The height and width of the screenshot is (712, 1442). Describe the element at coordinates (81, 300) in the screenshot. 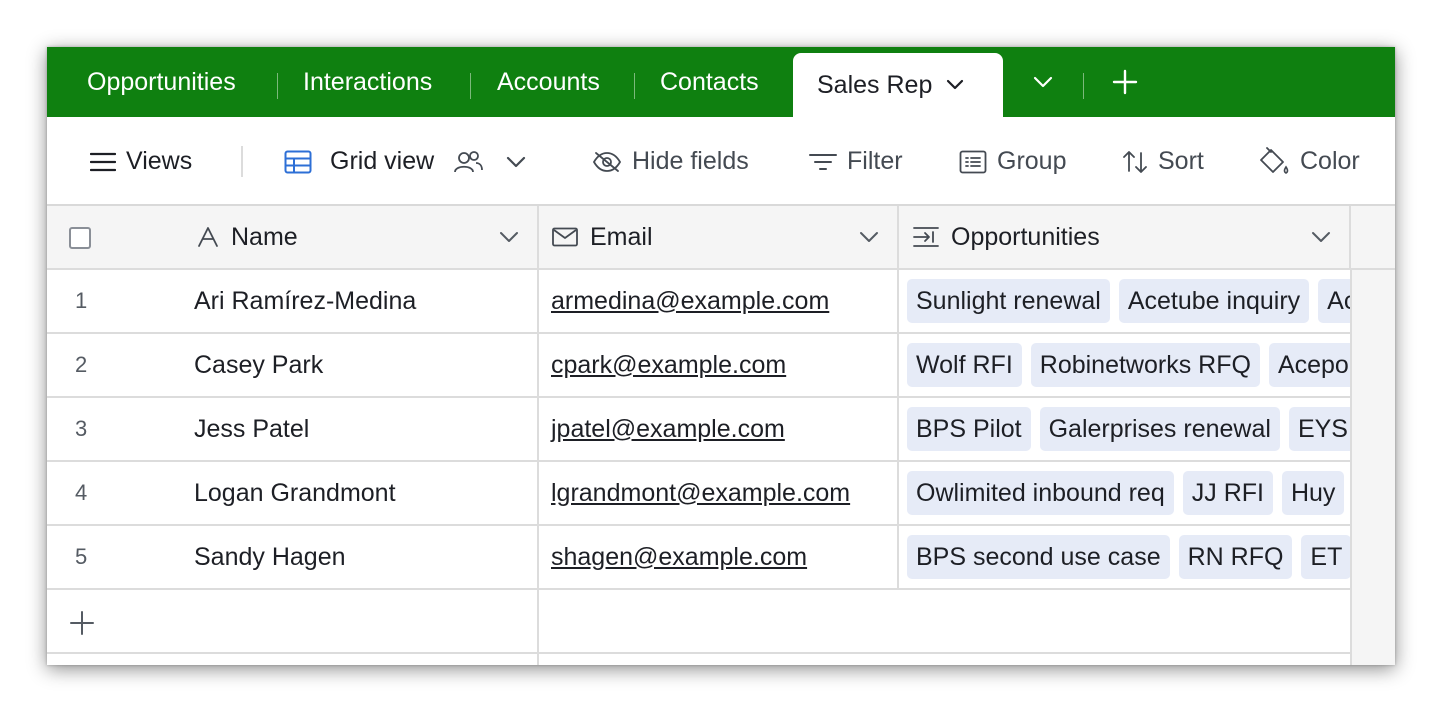

I see `row-number: 1` at that location.